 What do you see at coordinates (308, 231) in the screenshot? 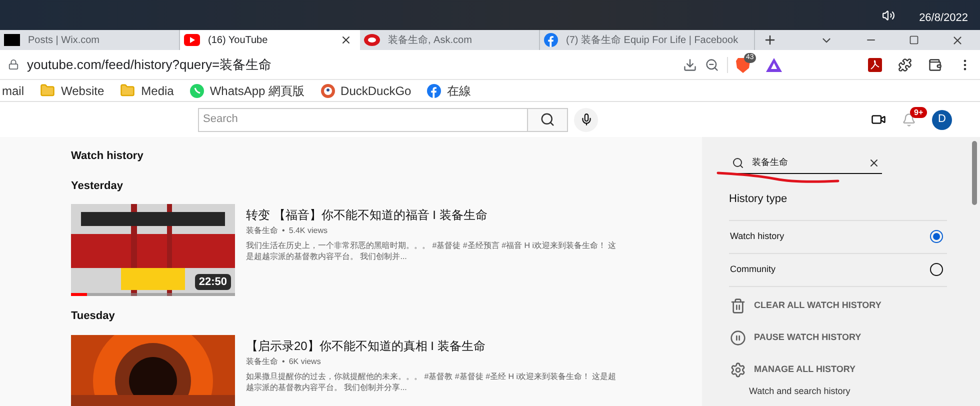
I see `view-count: 5.4K views` at bounding box center [308, 231].